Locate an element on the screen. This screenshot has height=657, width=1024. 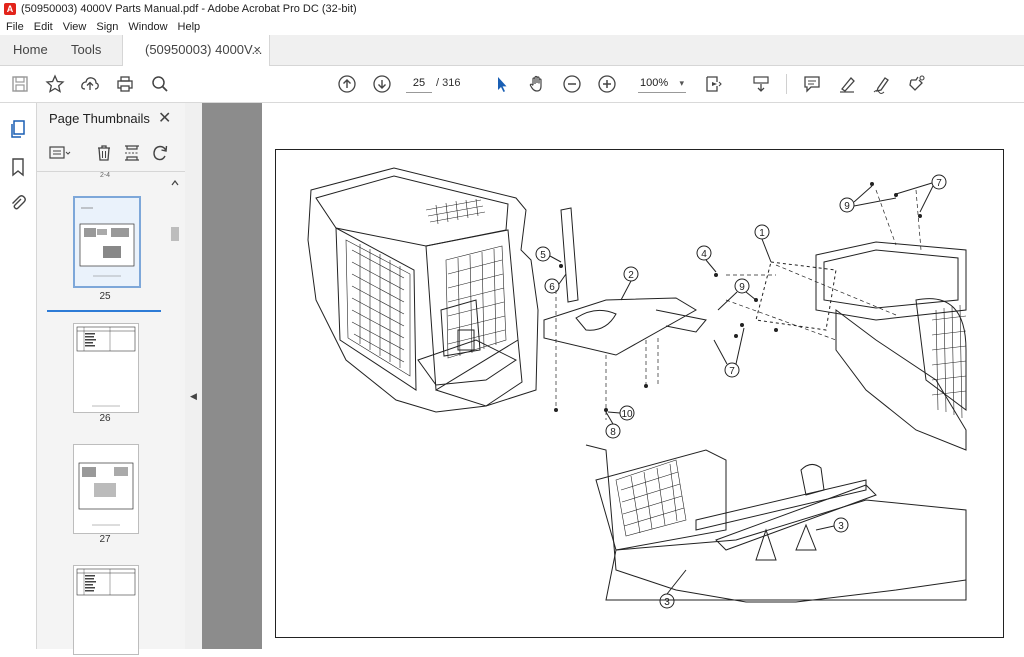
callout-label-7a: 7 is located at coordinates (939, 183).